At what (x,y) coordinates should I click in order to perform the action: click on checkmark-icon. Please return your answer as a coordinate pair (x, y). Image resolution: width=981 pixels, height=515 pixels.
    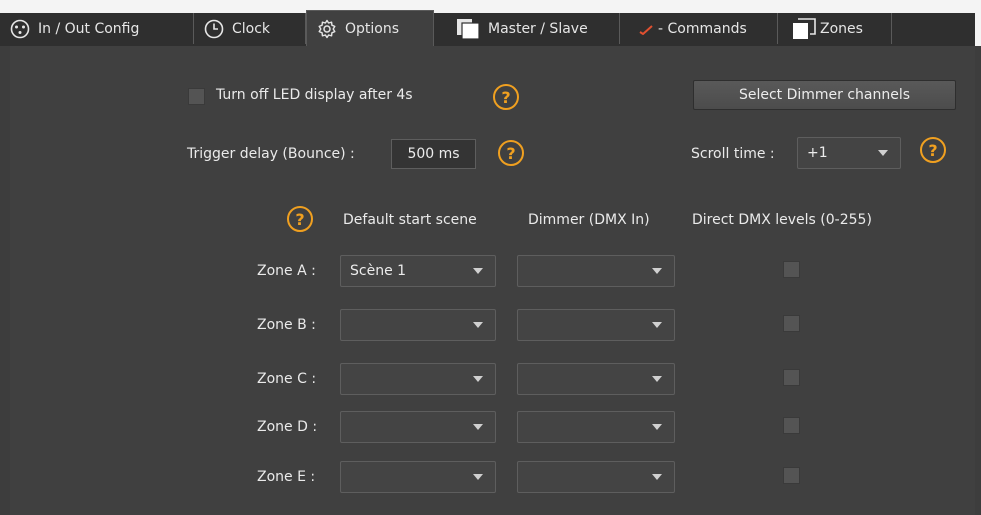
    Looking at the image, I should click on (646, 29).